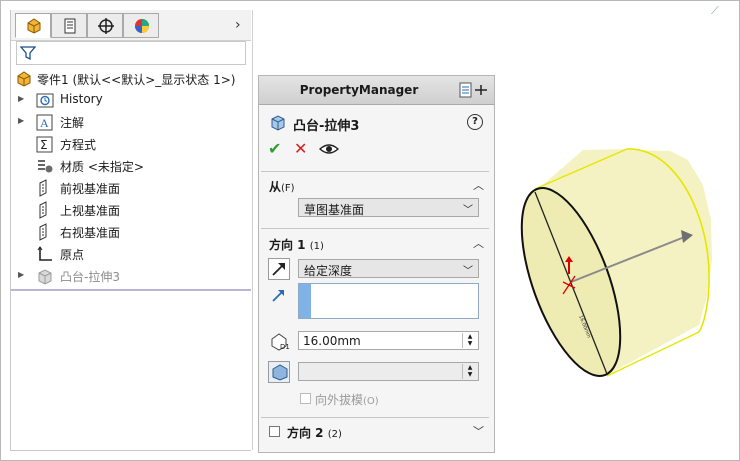 The height and width of the screenshot is (461, 740). I want to click on boss-extrude-icon, so click(278, 123).